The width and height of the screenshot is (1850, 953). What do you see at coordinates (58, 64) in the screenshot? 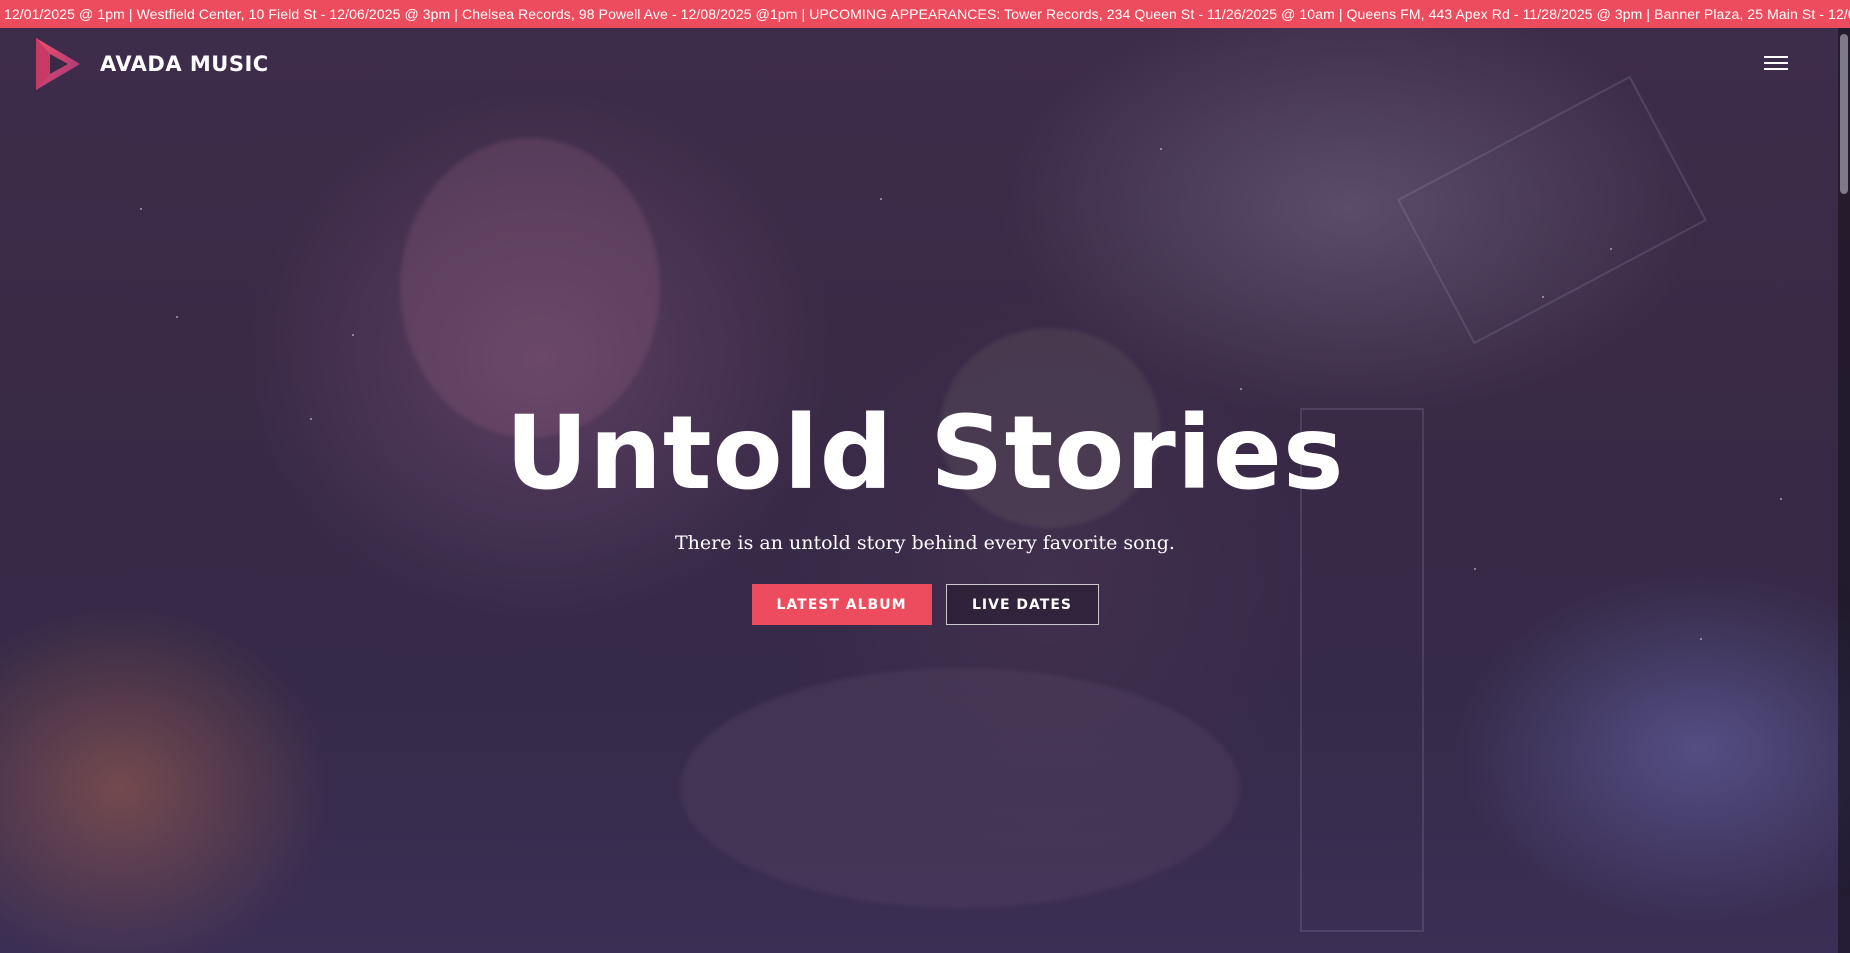
I see `play-triangle-icon` at bounding box center [58, 64].